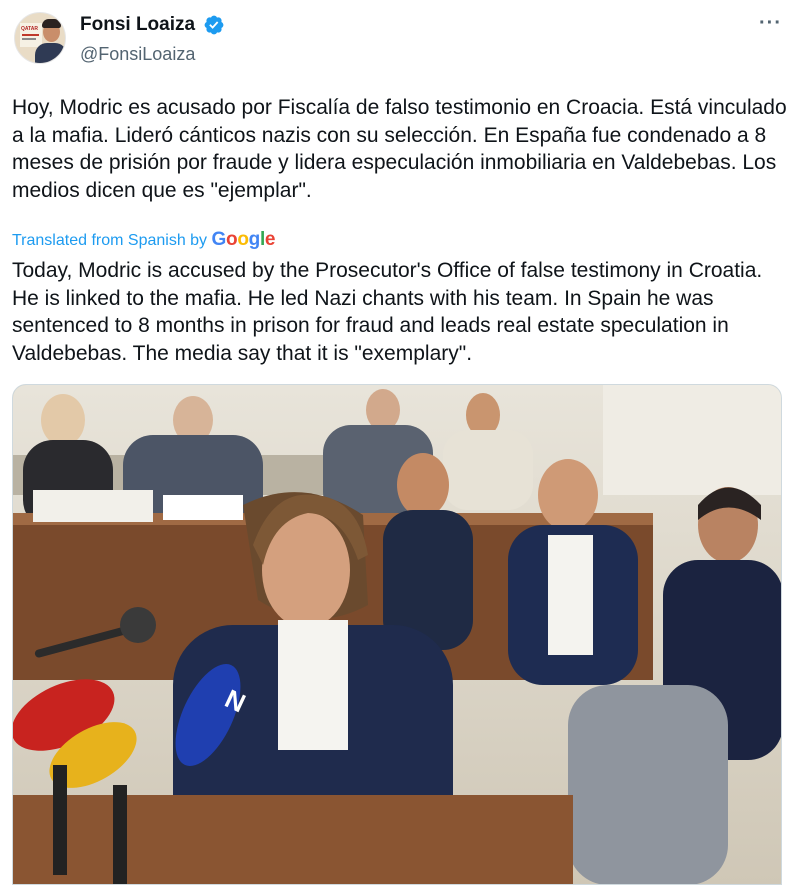  What do you see at coordinates (30, 29) in the screenshot?
I see `avatar-sign-text: QATAR` at bounding box center [30, 29].